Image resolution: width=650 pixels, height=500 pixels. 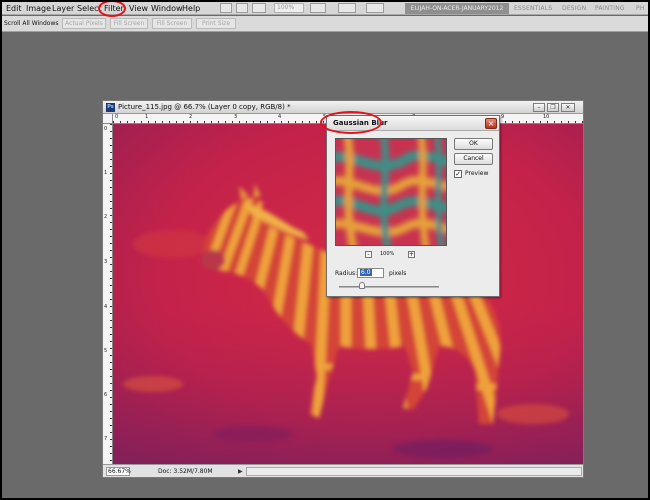 I want to click on checkbox-icon: ✓, so click(x=458, y=174).